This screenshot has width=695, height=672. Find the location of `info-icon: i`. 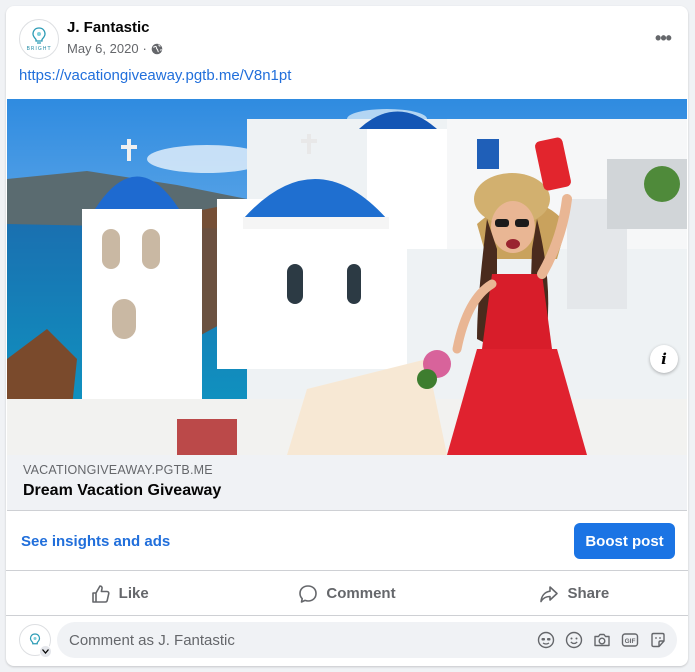

info-icon: i is located at coordinates (664, 359).